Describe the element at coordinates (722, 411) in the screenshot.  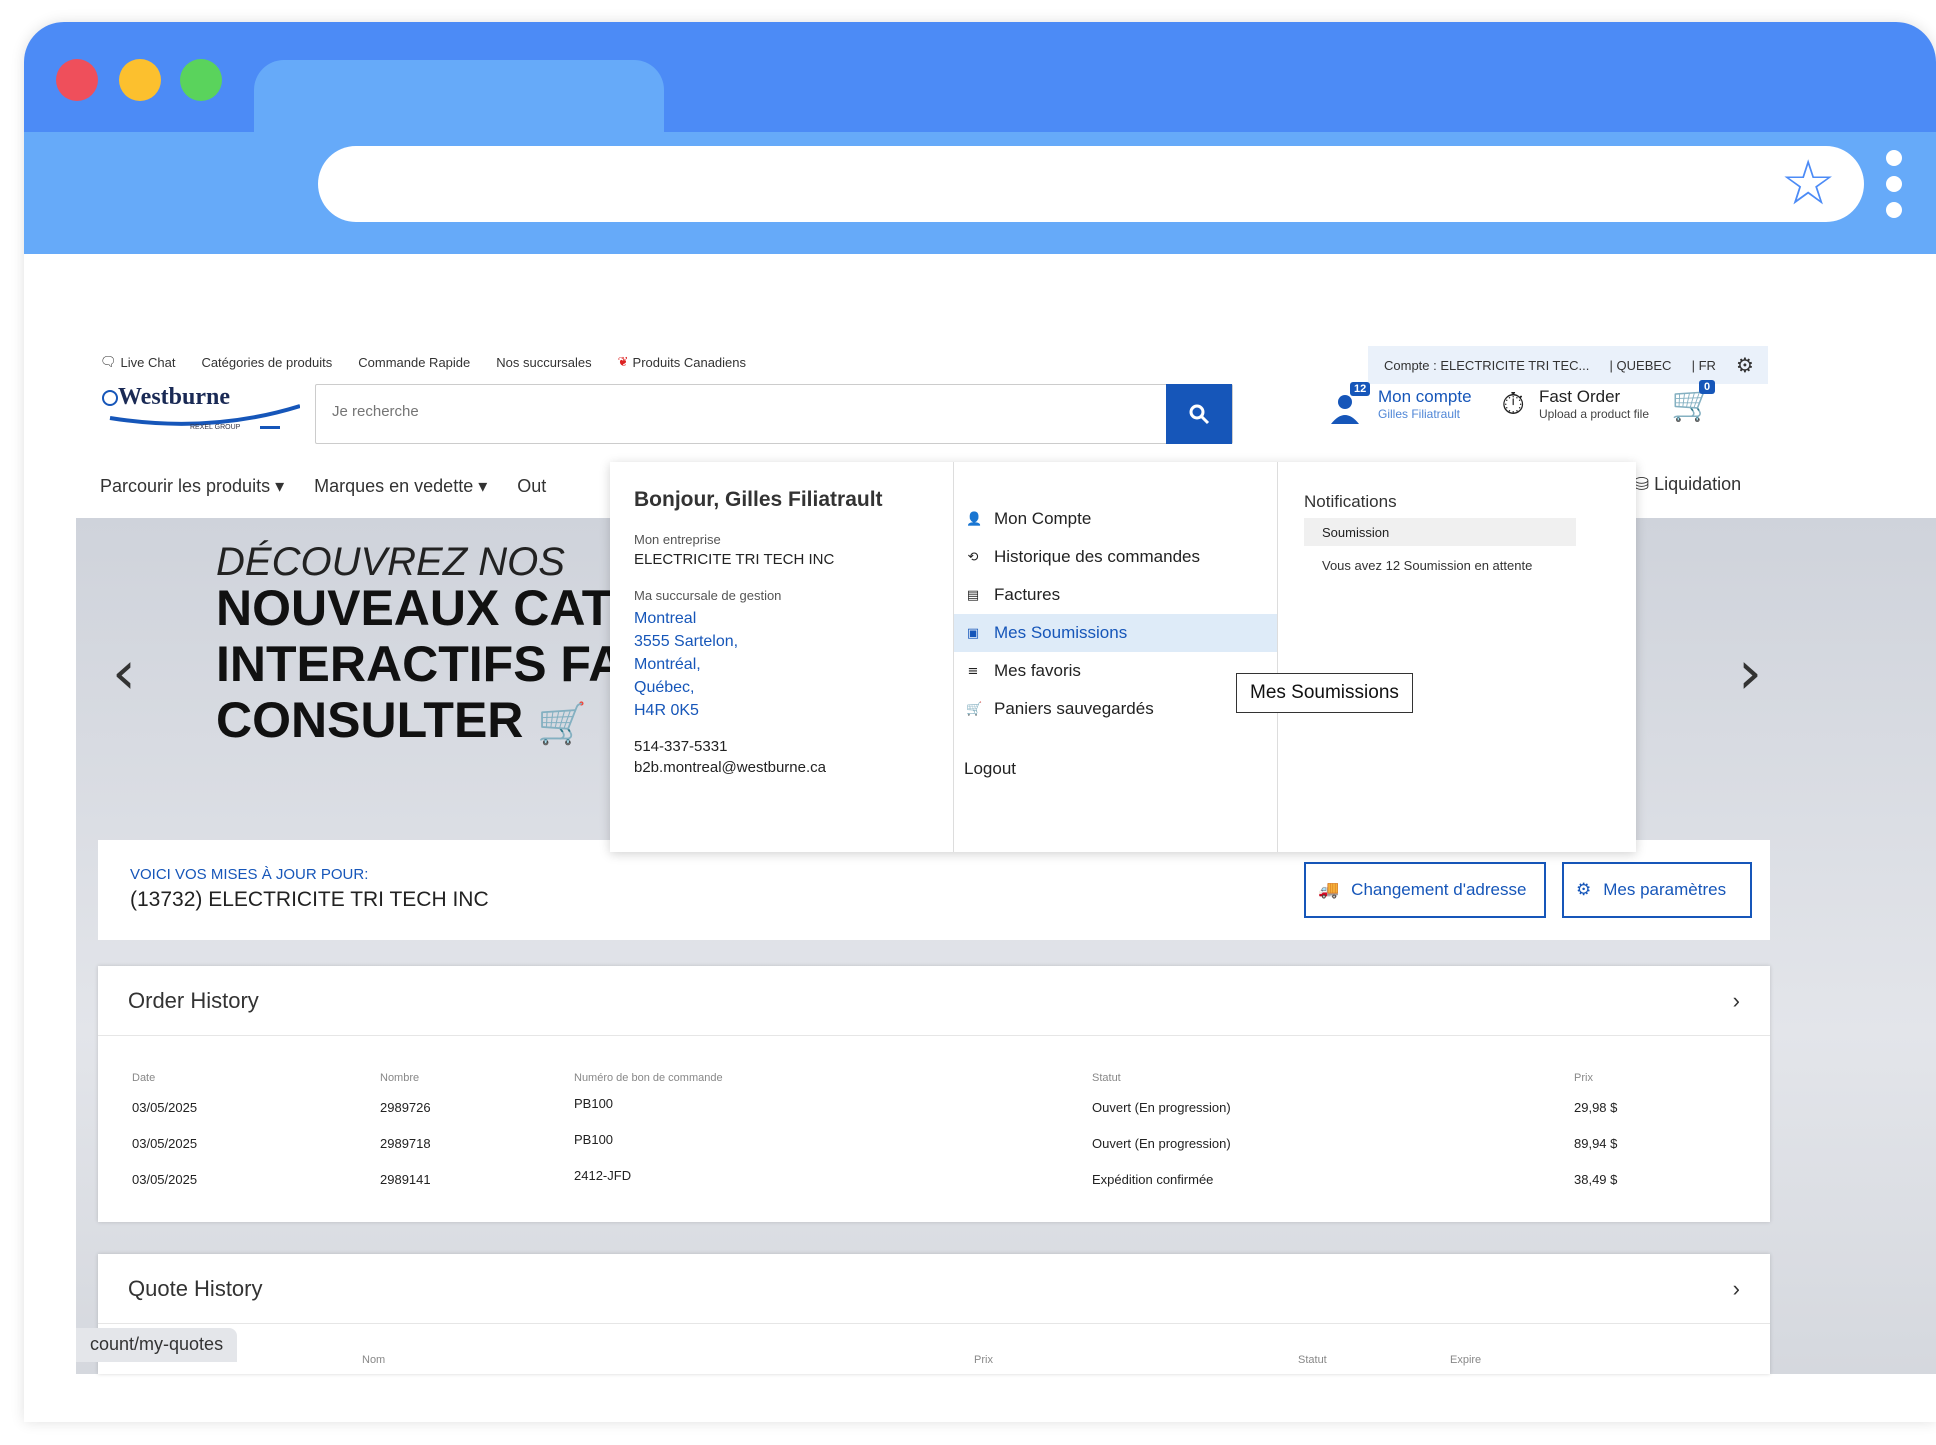
I see `search-input` at that location.